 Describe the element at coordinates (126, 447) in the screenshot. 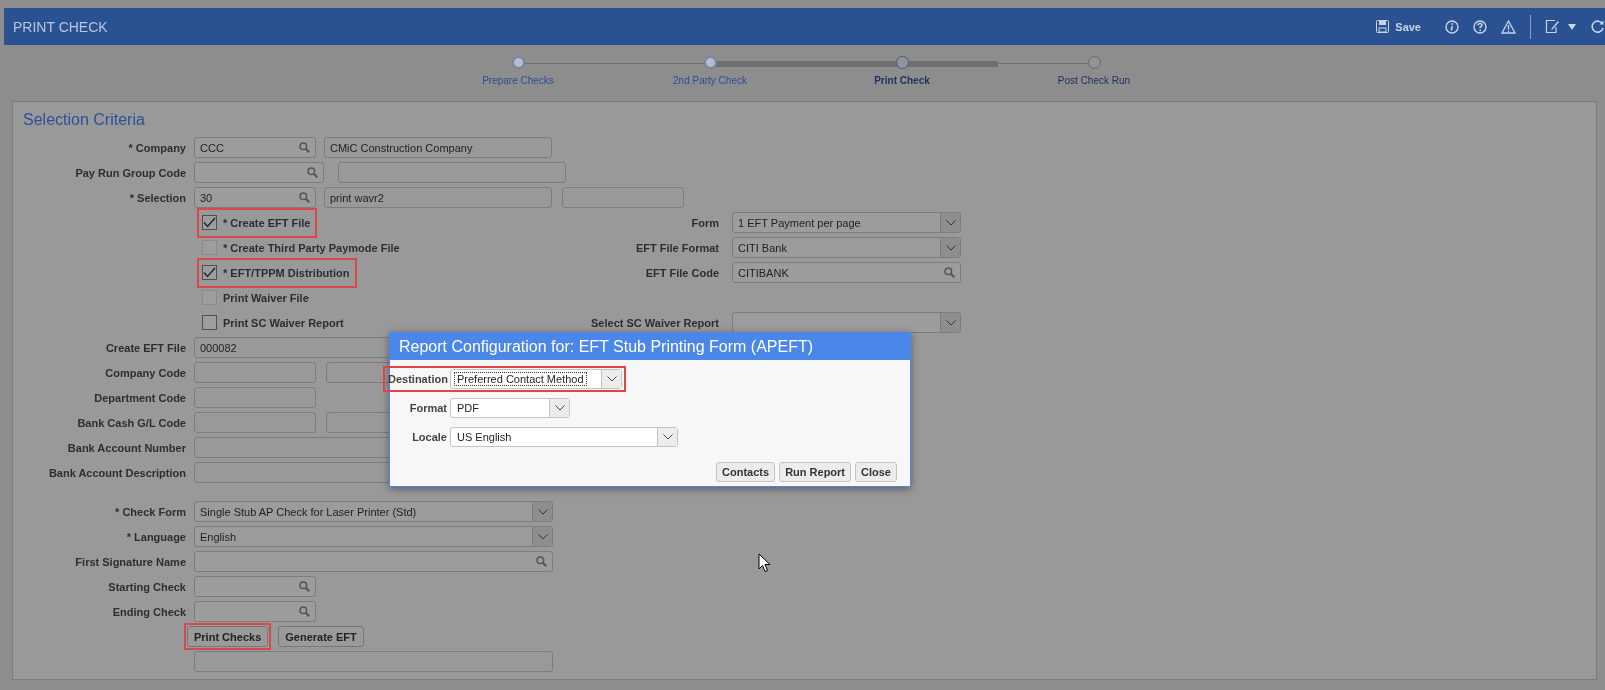

I see `field-label: Bank Account Number` at that location.